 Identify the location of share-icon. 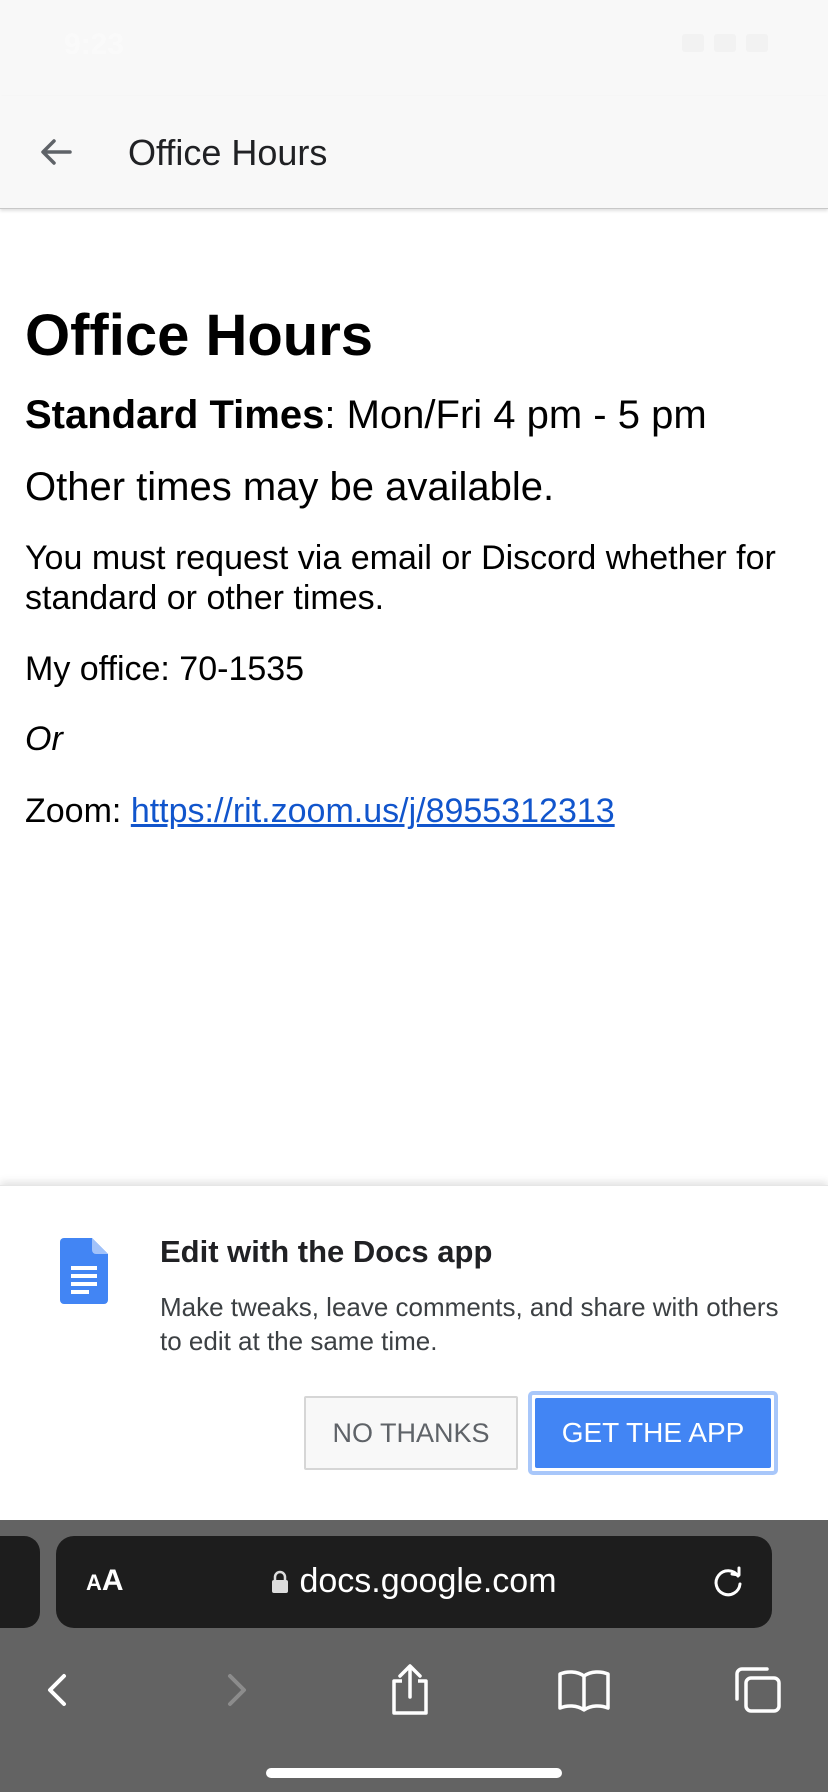
(410, 1689).